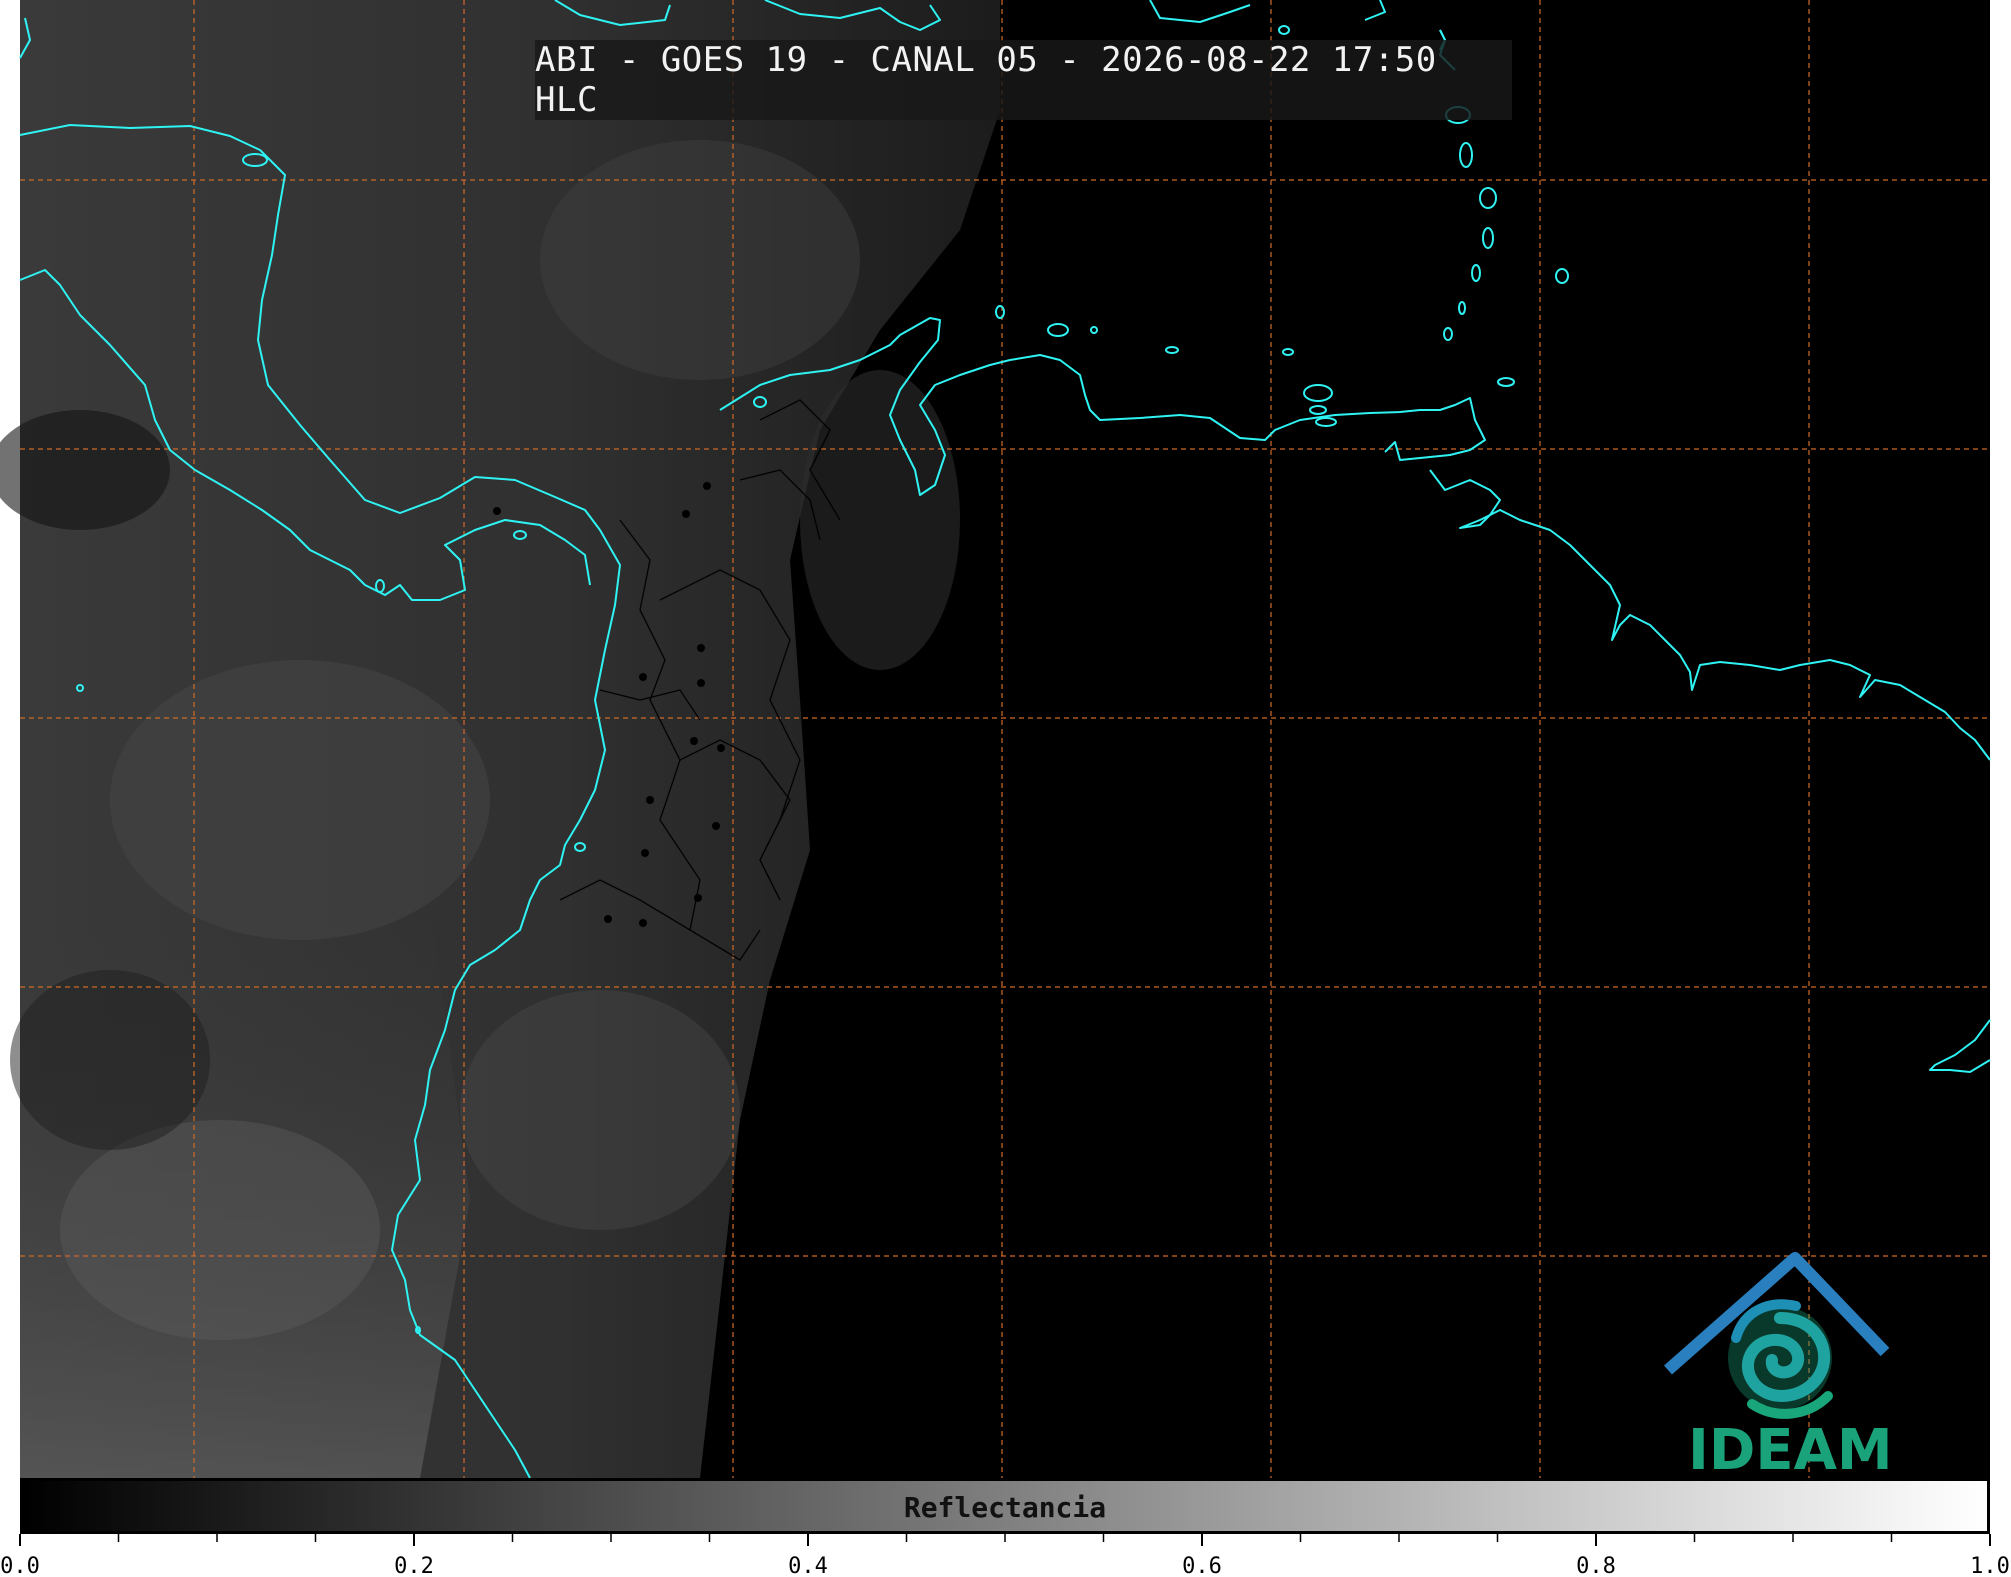 The height and width of the screenshot is (1577, 2011). What do you see at coordinates (20, 1565) in the screenshot?
I see `colorbar-tick-label: 0.0` at bounding box center [20, 1565].